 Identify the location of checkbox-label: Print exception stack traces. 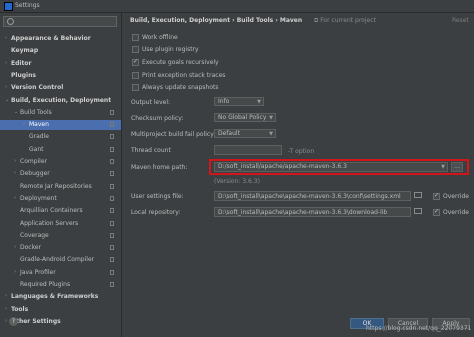
(184, 75).